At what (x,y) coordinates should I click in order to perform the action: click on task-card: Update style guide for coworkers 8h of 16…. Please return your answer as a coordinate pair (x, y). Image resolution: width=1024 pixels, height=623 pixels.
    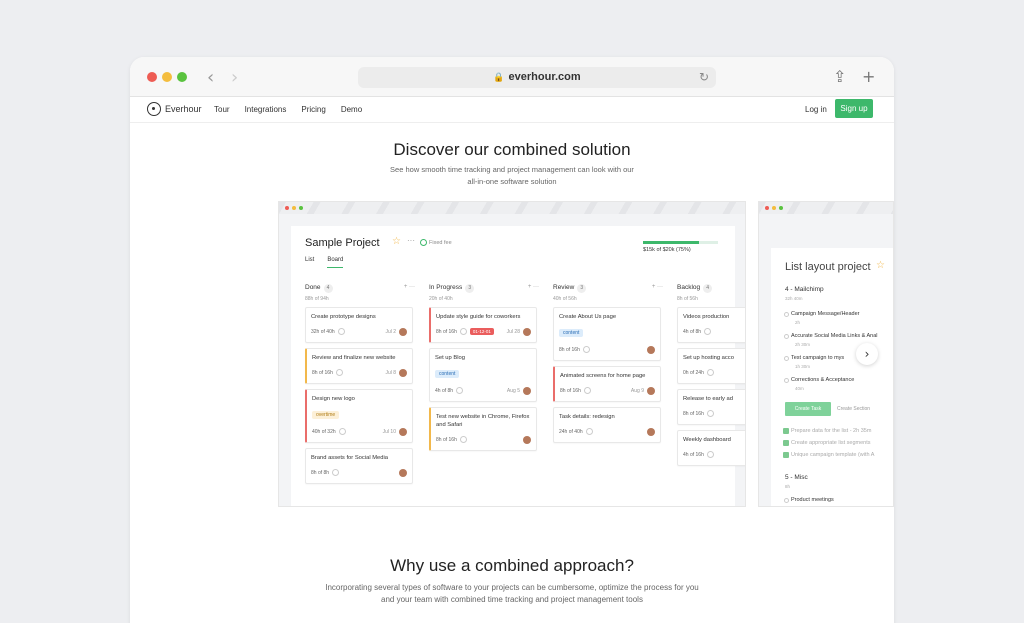
    Looking at the image, I should click on (483, 325).